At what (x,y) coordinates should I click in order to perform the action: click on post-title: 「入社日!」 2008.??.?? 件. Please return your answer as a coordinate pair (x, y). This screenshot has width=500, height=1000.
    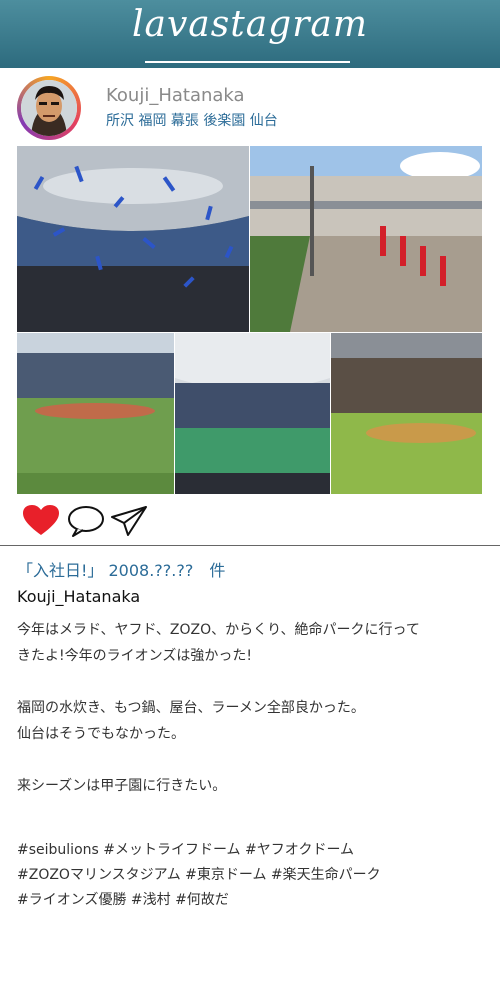
    Looking at the image, I should click on (121, 570).